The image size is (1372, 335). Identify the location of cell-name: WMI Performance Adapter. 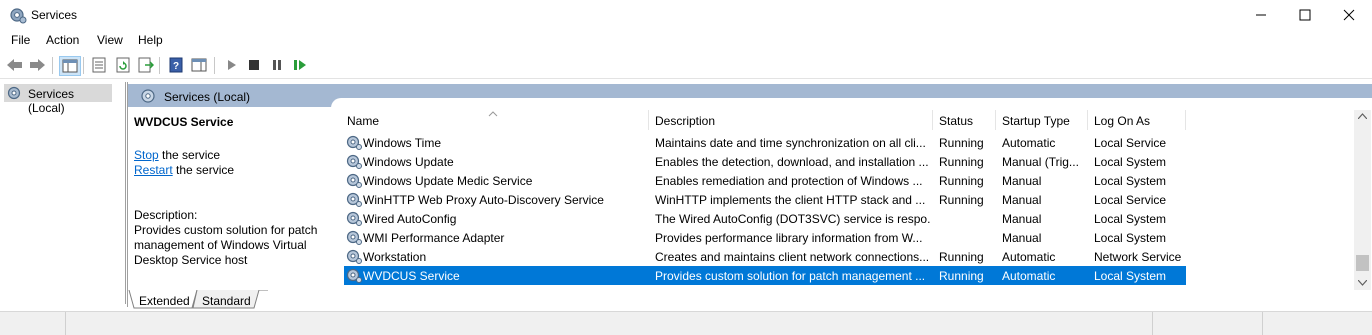
(434, 238).